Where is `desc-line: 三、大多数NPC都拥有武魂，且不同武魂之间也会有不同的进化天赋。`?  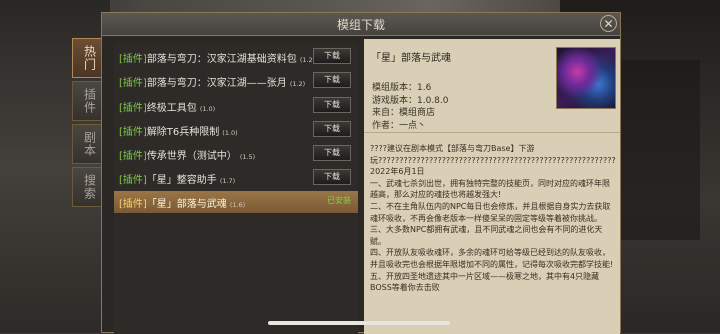 desc-line: 三、大多数NPC都拥有武魂，且不同武魂之间也会有不同的进化天赋。 is located at coordinates (486, 235).